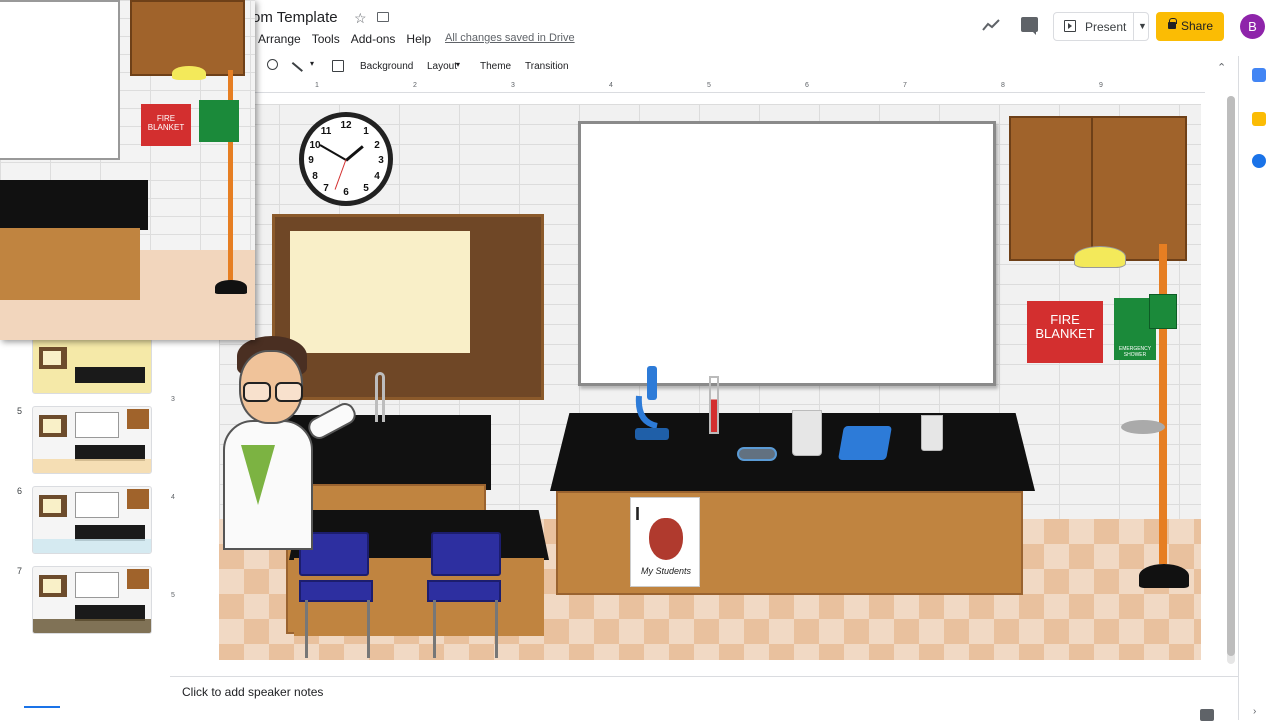 This screenshot has height=721, width=1280. I want to click on clock-number: 8, so click(315, 176).